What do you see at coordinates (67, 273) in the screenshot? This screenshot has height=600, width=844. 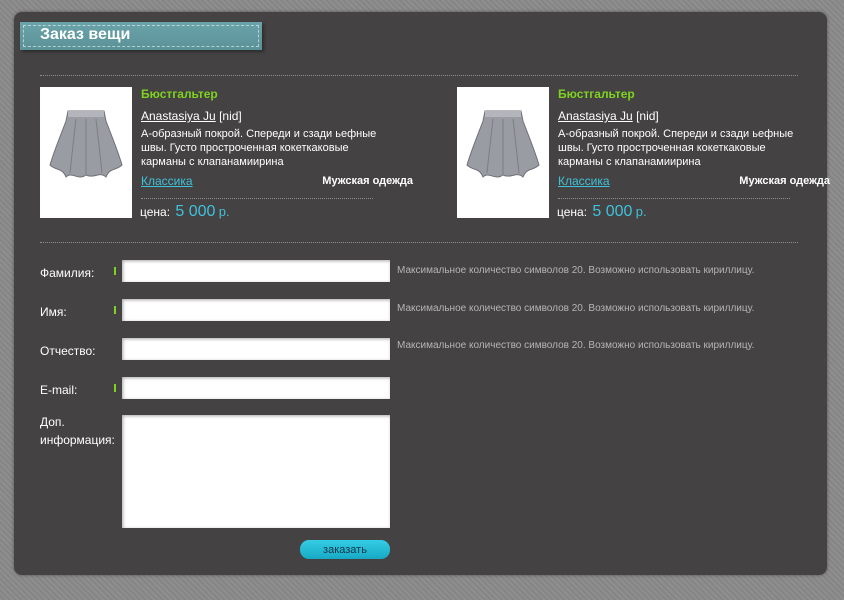 I see `last-name-label: Фамилия:` at bounding box center [67, 273].